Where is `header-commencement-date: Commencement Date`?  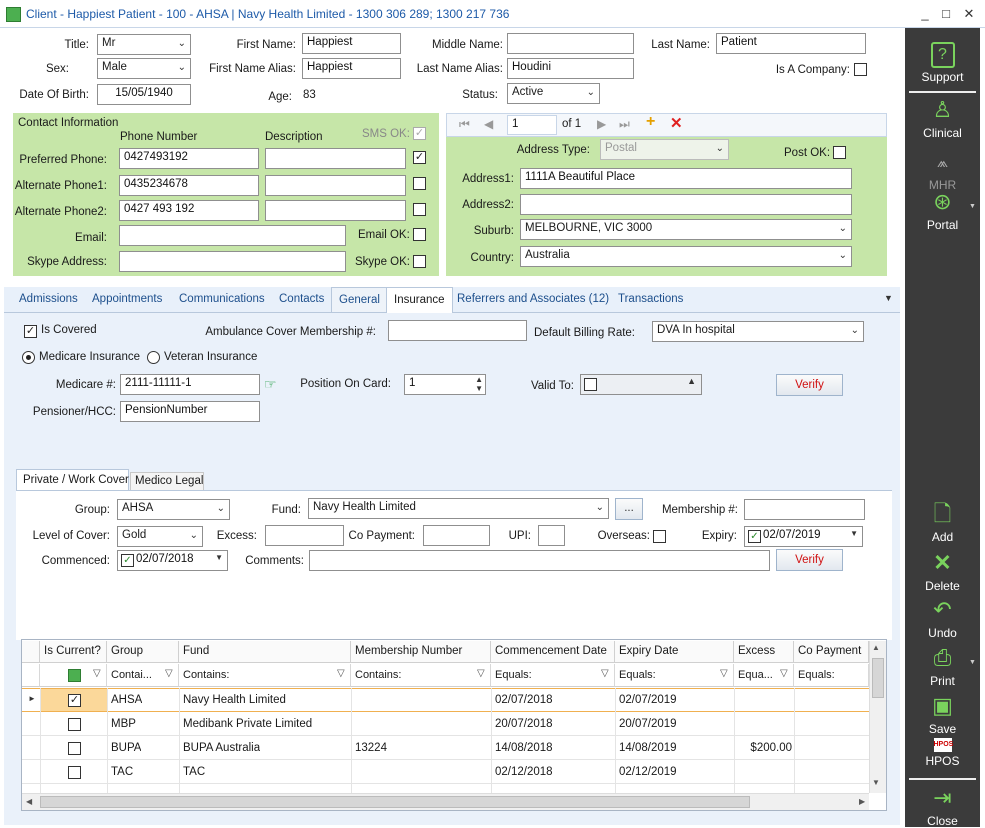
header-commencement-date: Commencement Date is located at coordinates (553, 652).